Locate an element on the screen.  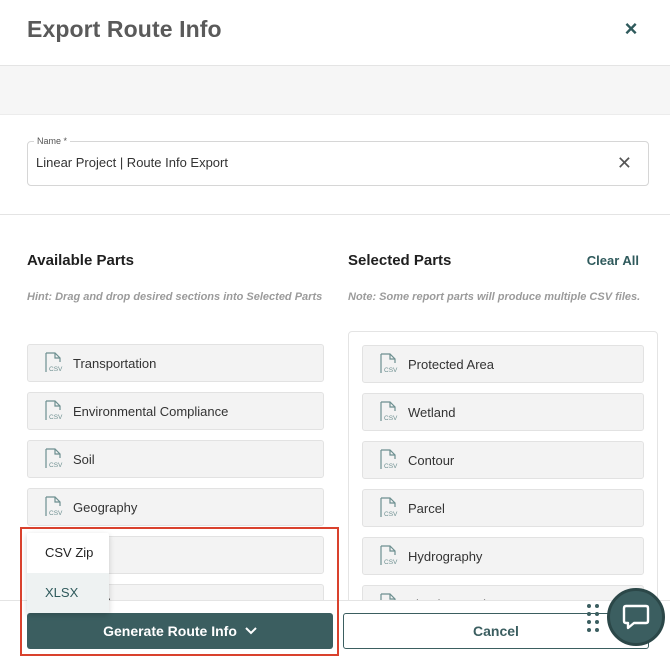
cancel-label: Cancel is located at coordinates (496, 631).